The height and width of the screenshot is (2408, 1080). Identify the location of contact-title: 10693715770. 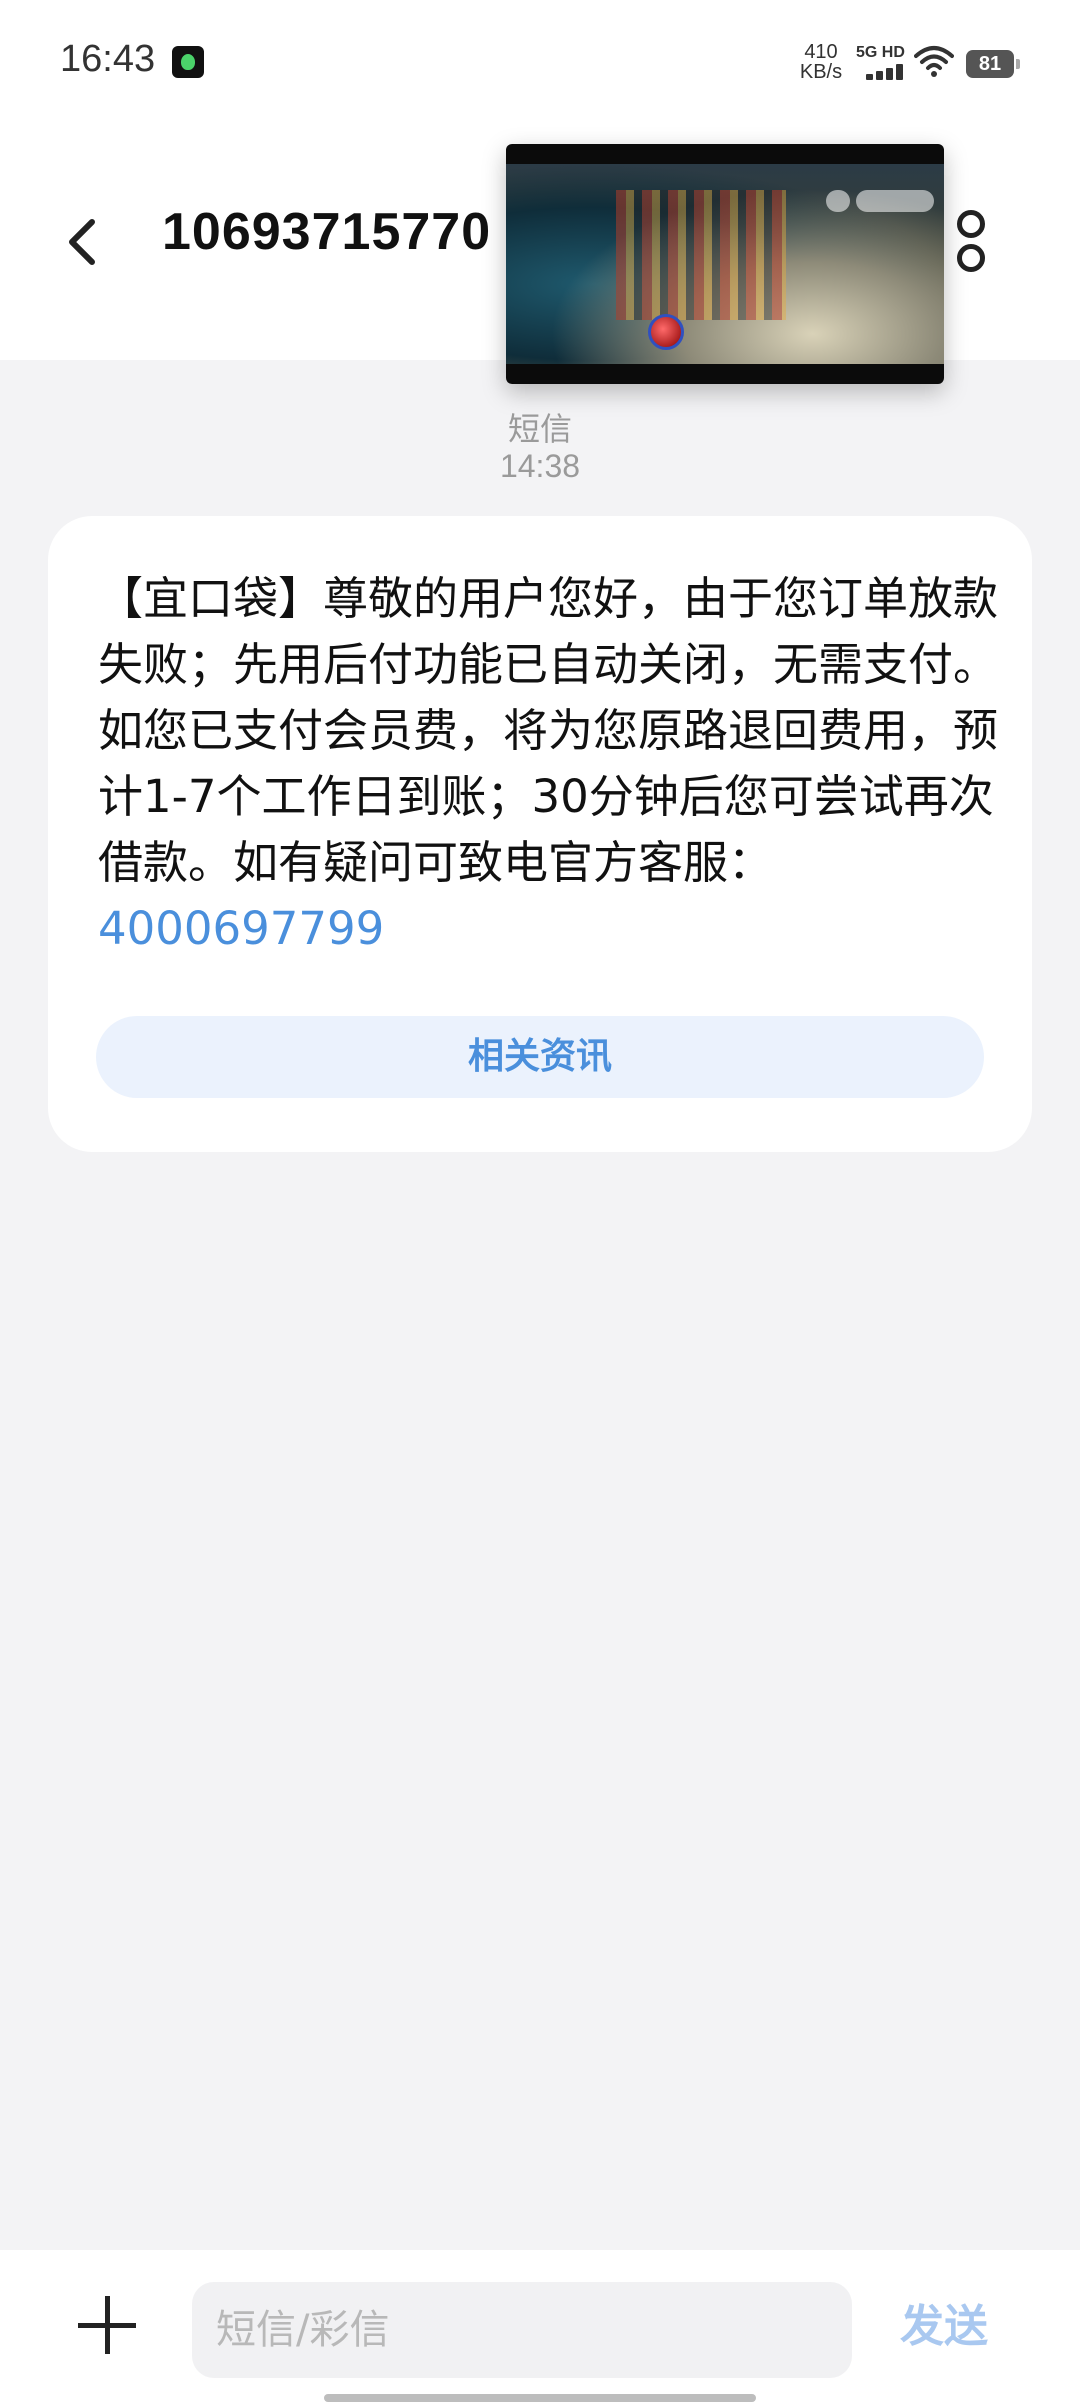
(327, 232).